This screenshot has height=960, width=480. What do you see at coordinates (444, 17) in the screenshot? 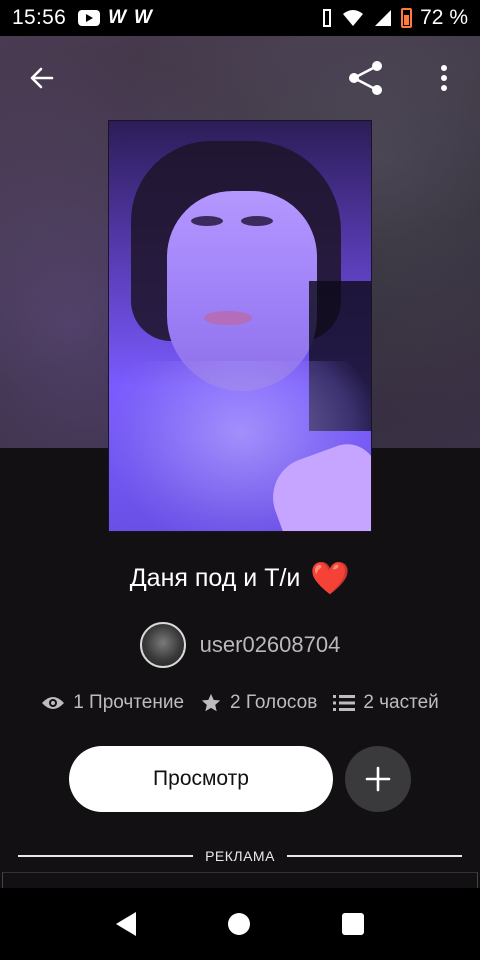
I see `battery-percent: 72 %` at bounding box center [444, 17].